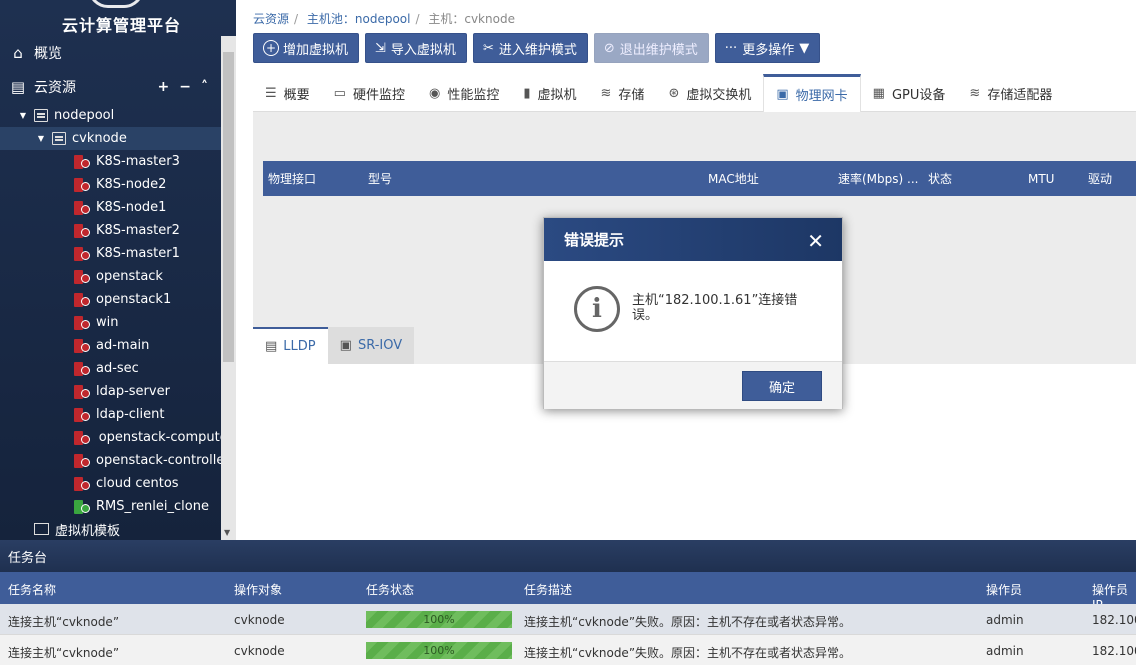 The height and width of the screenshot is (665, 1136). I want to click on tab-label: 性能监控, so click(473, 95).